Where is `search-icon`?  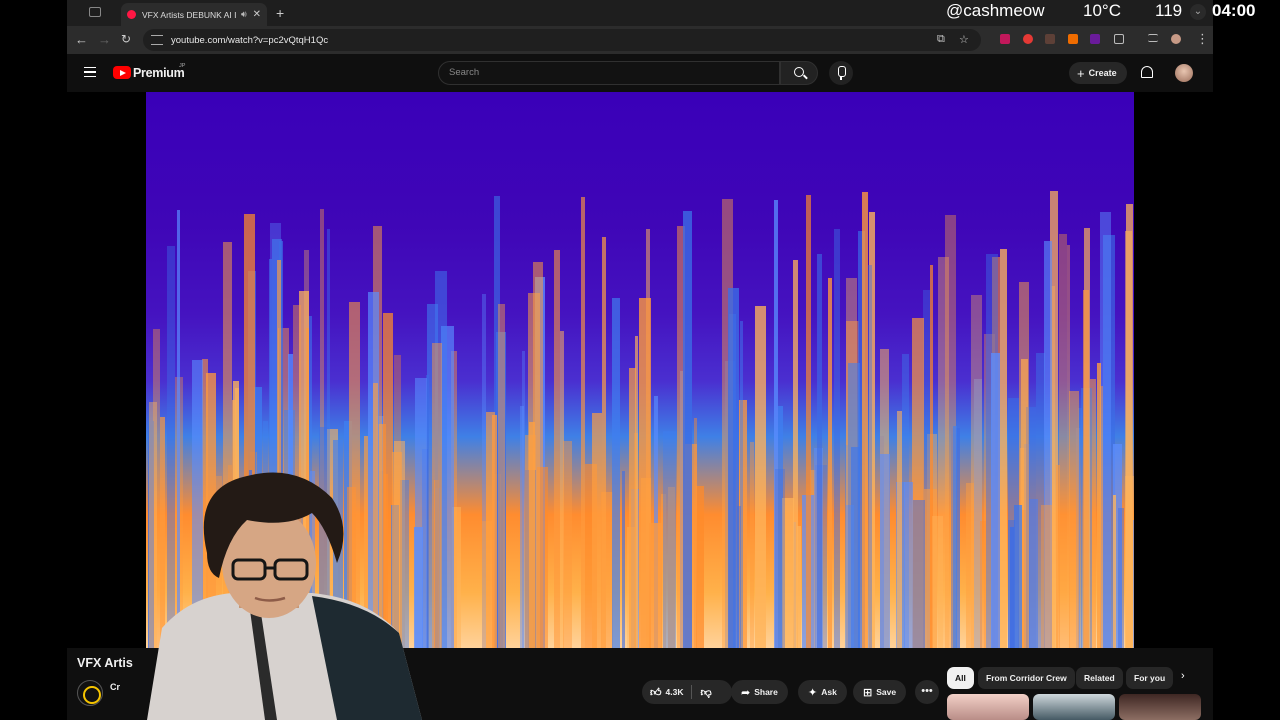
search-icon is located at coordinates (799, 72).